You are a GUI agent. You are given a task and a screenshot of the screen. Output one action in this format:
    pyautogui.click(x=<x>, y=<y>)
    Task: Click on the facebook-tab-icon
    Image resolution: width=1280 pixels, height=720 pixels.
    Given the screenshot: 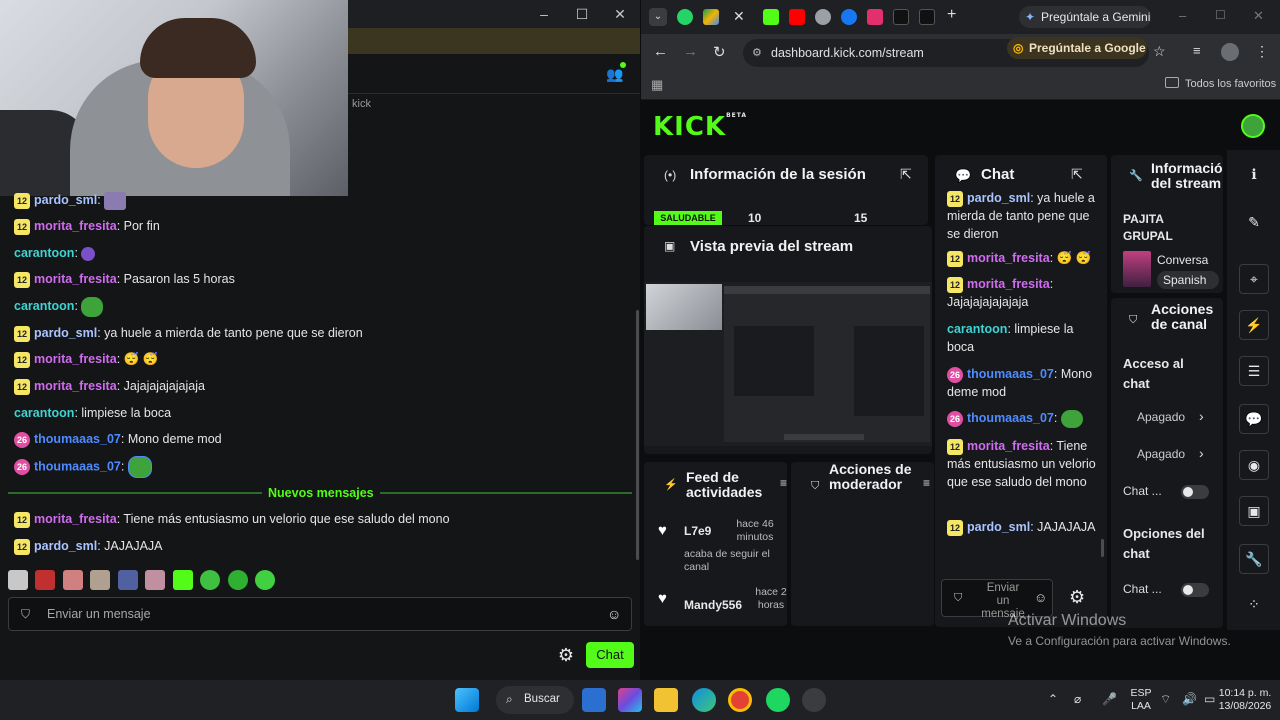 What is the action you would take?
    pyautogui.click(x=849, y=17)
    